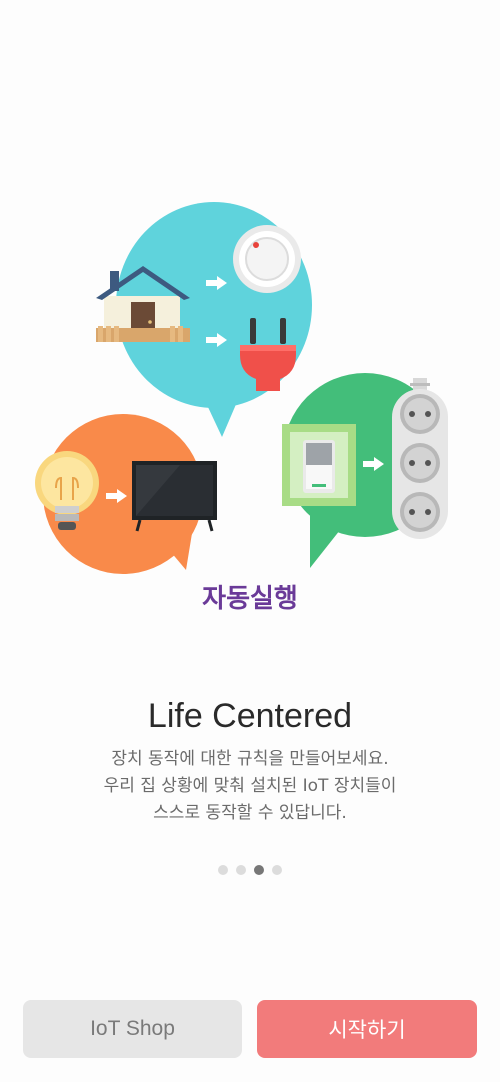 The image size is (500, 1082). I want to click on description-line: 장치 동작에 대한 규칙을 만들어보세요., so click(250, 759).